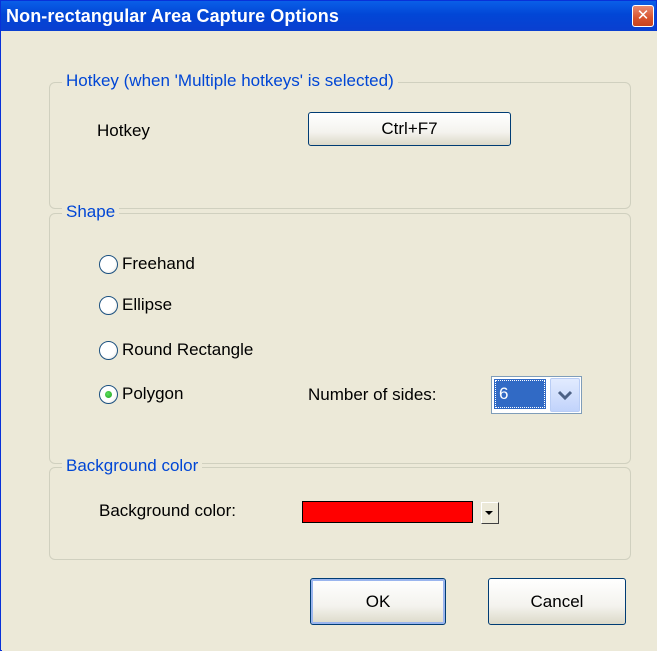  What do you see at coordinates (372, 394) in the screenshot?
I see `sides-label: Number of sides:` at bounding box center [372, 394].